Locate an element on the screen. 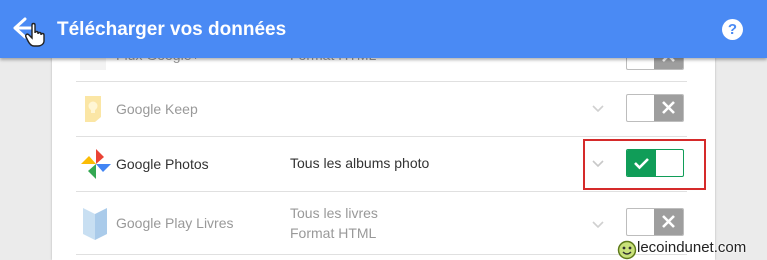 This screenshot has width=767, height=260. book-icon is located at coordinates (95, 224).